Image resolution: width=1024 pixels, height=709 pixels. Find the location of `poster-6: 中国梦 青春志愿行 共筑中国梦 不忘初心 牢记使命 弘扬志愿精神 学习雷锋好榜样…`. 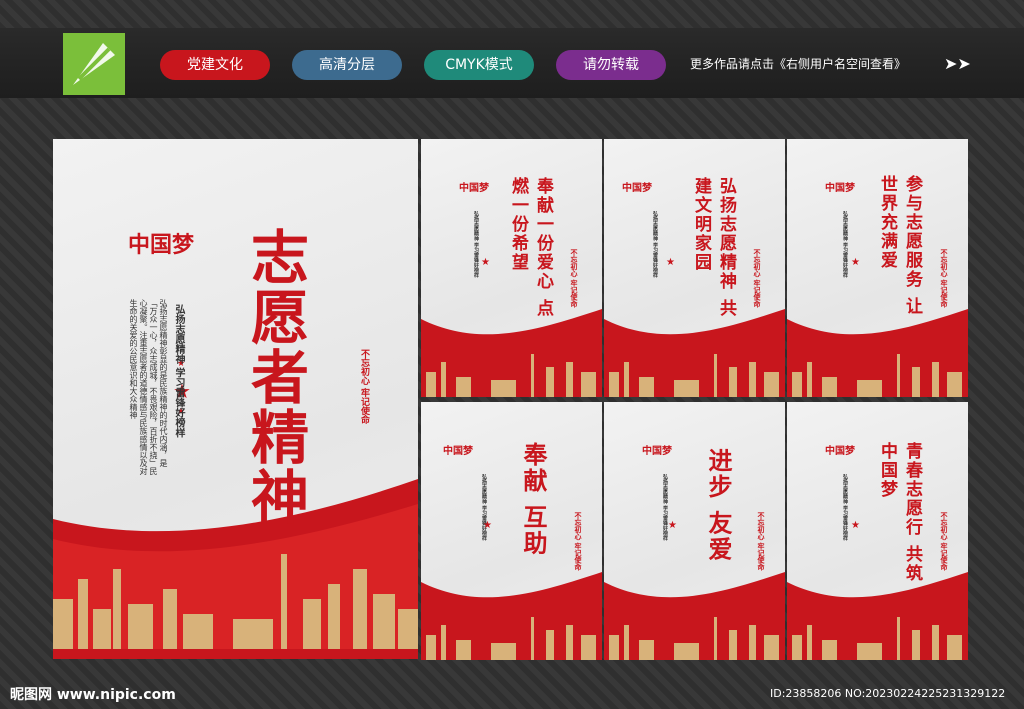

poster-6: 中国梦 青春志愿行 共筑中国梦 不忘初心 牢记使命 弘扬志愿精神 学习雷锋好榜样… is located at coordinates (877, 531).